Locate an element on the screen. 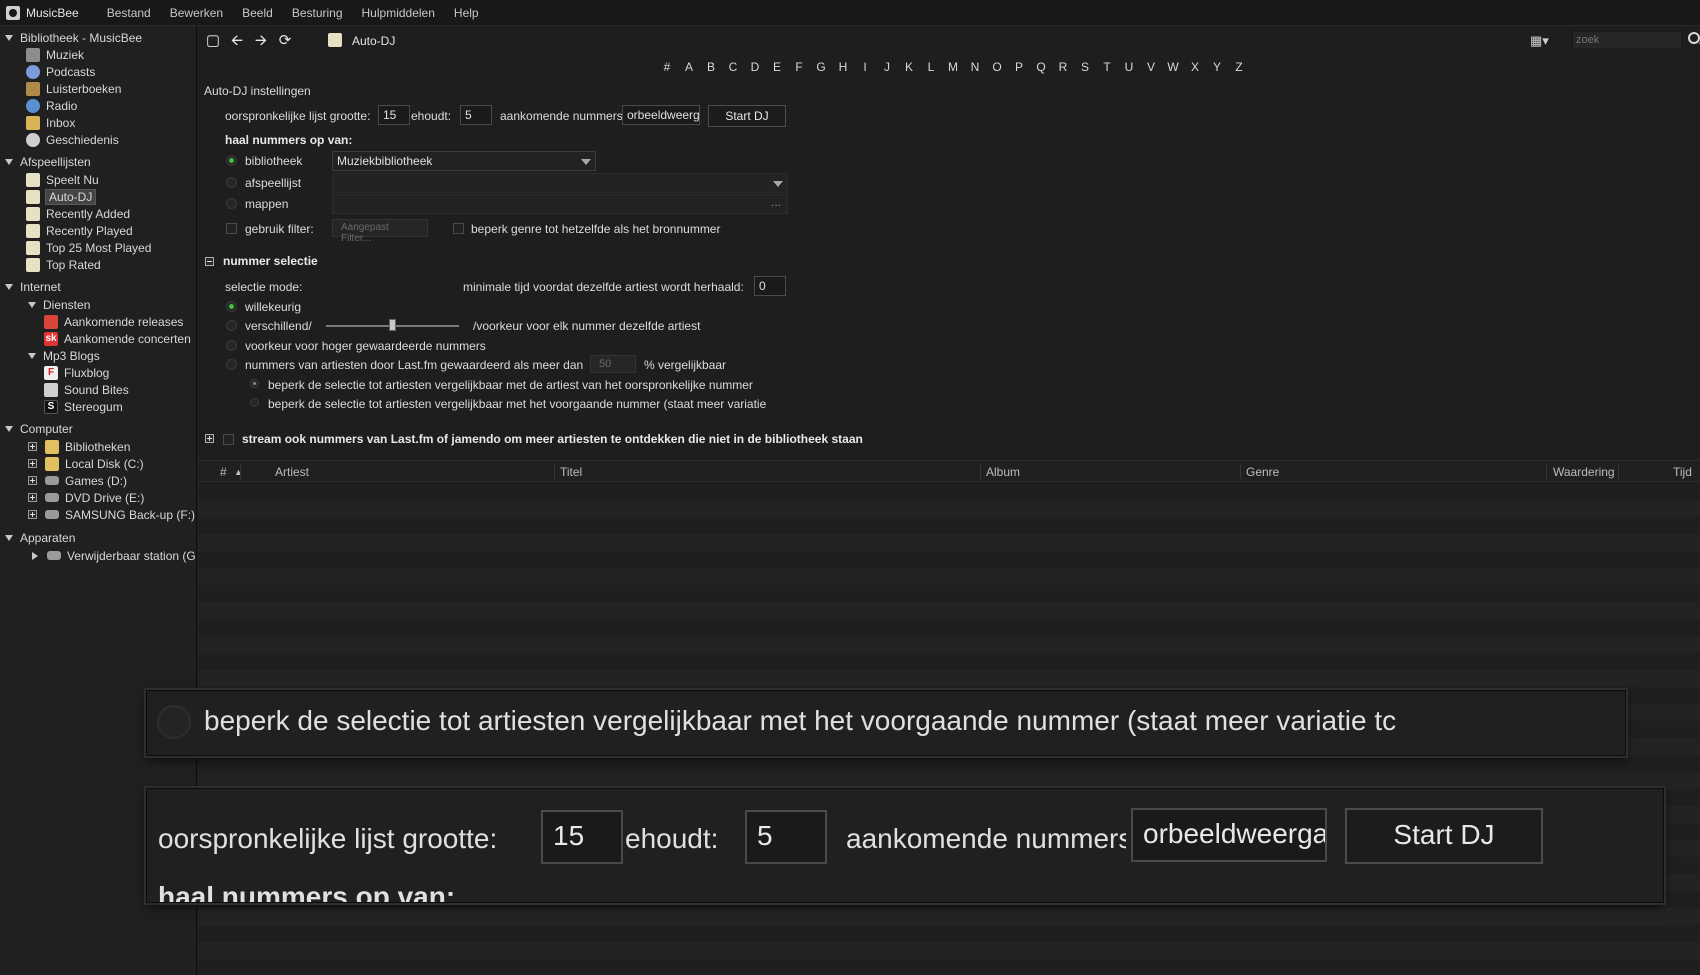 This screenshot has width=1700, height=975. new-tab-icon: ▢ is located at coordinates (213, 41).